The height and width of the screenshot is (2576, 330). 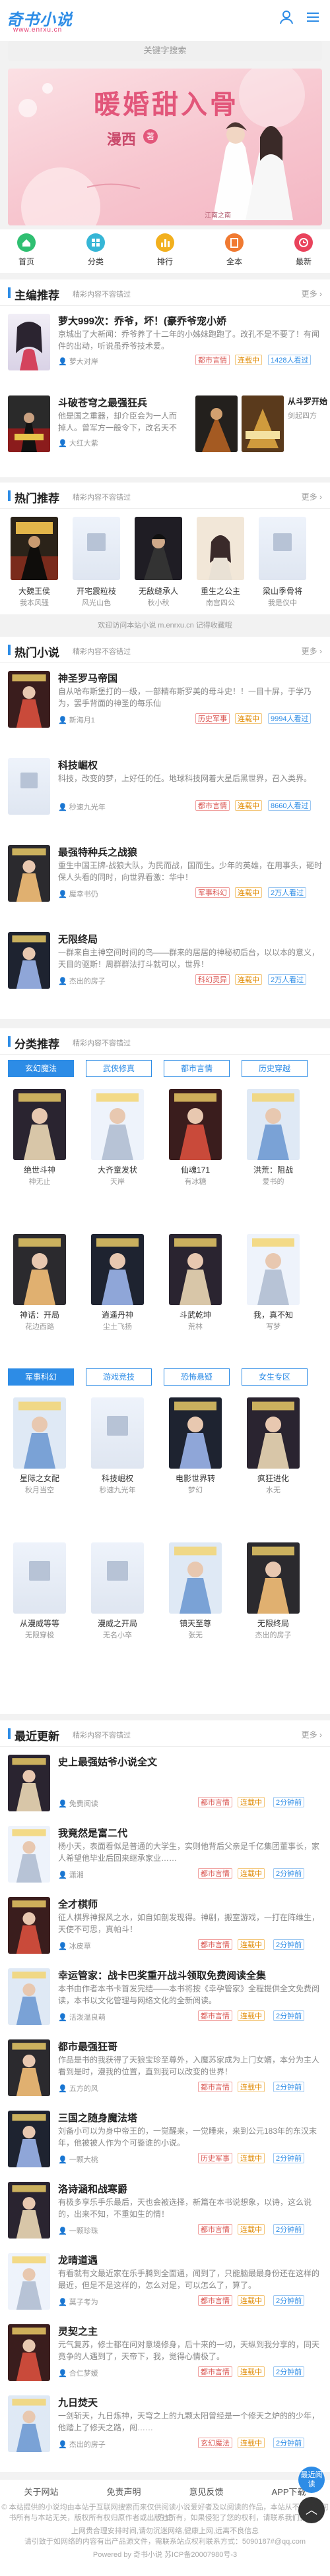 I want to click on book-title: 科技崛权, so click(x=190, y=765).